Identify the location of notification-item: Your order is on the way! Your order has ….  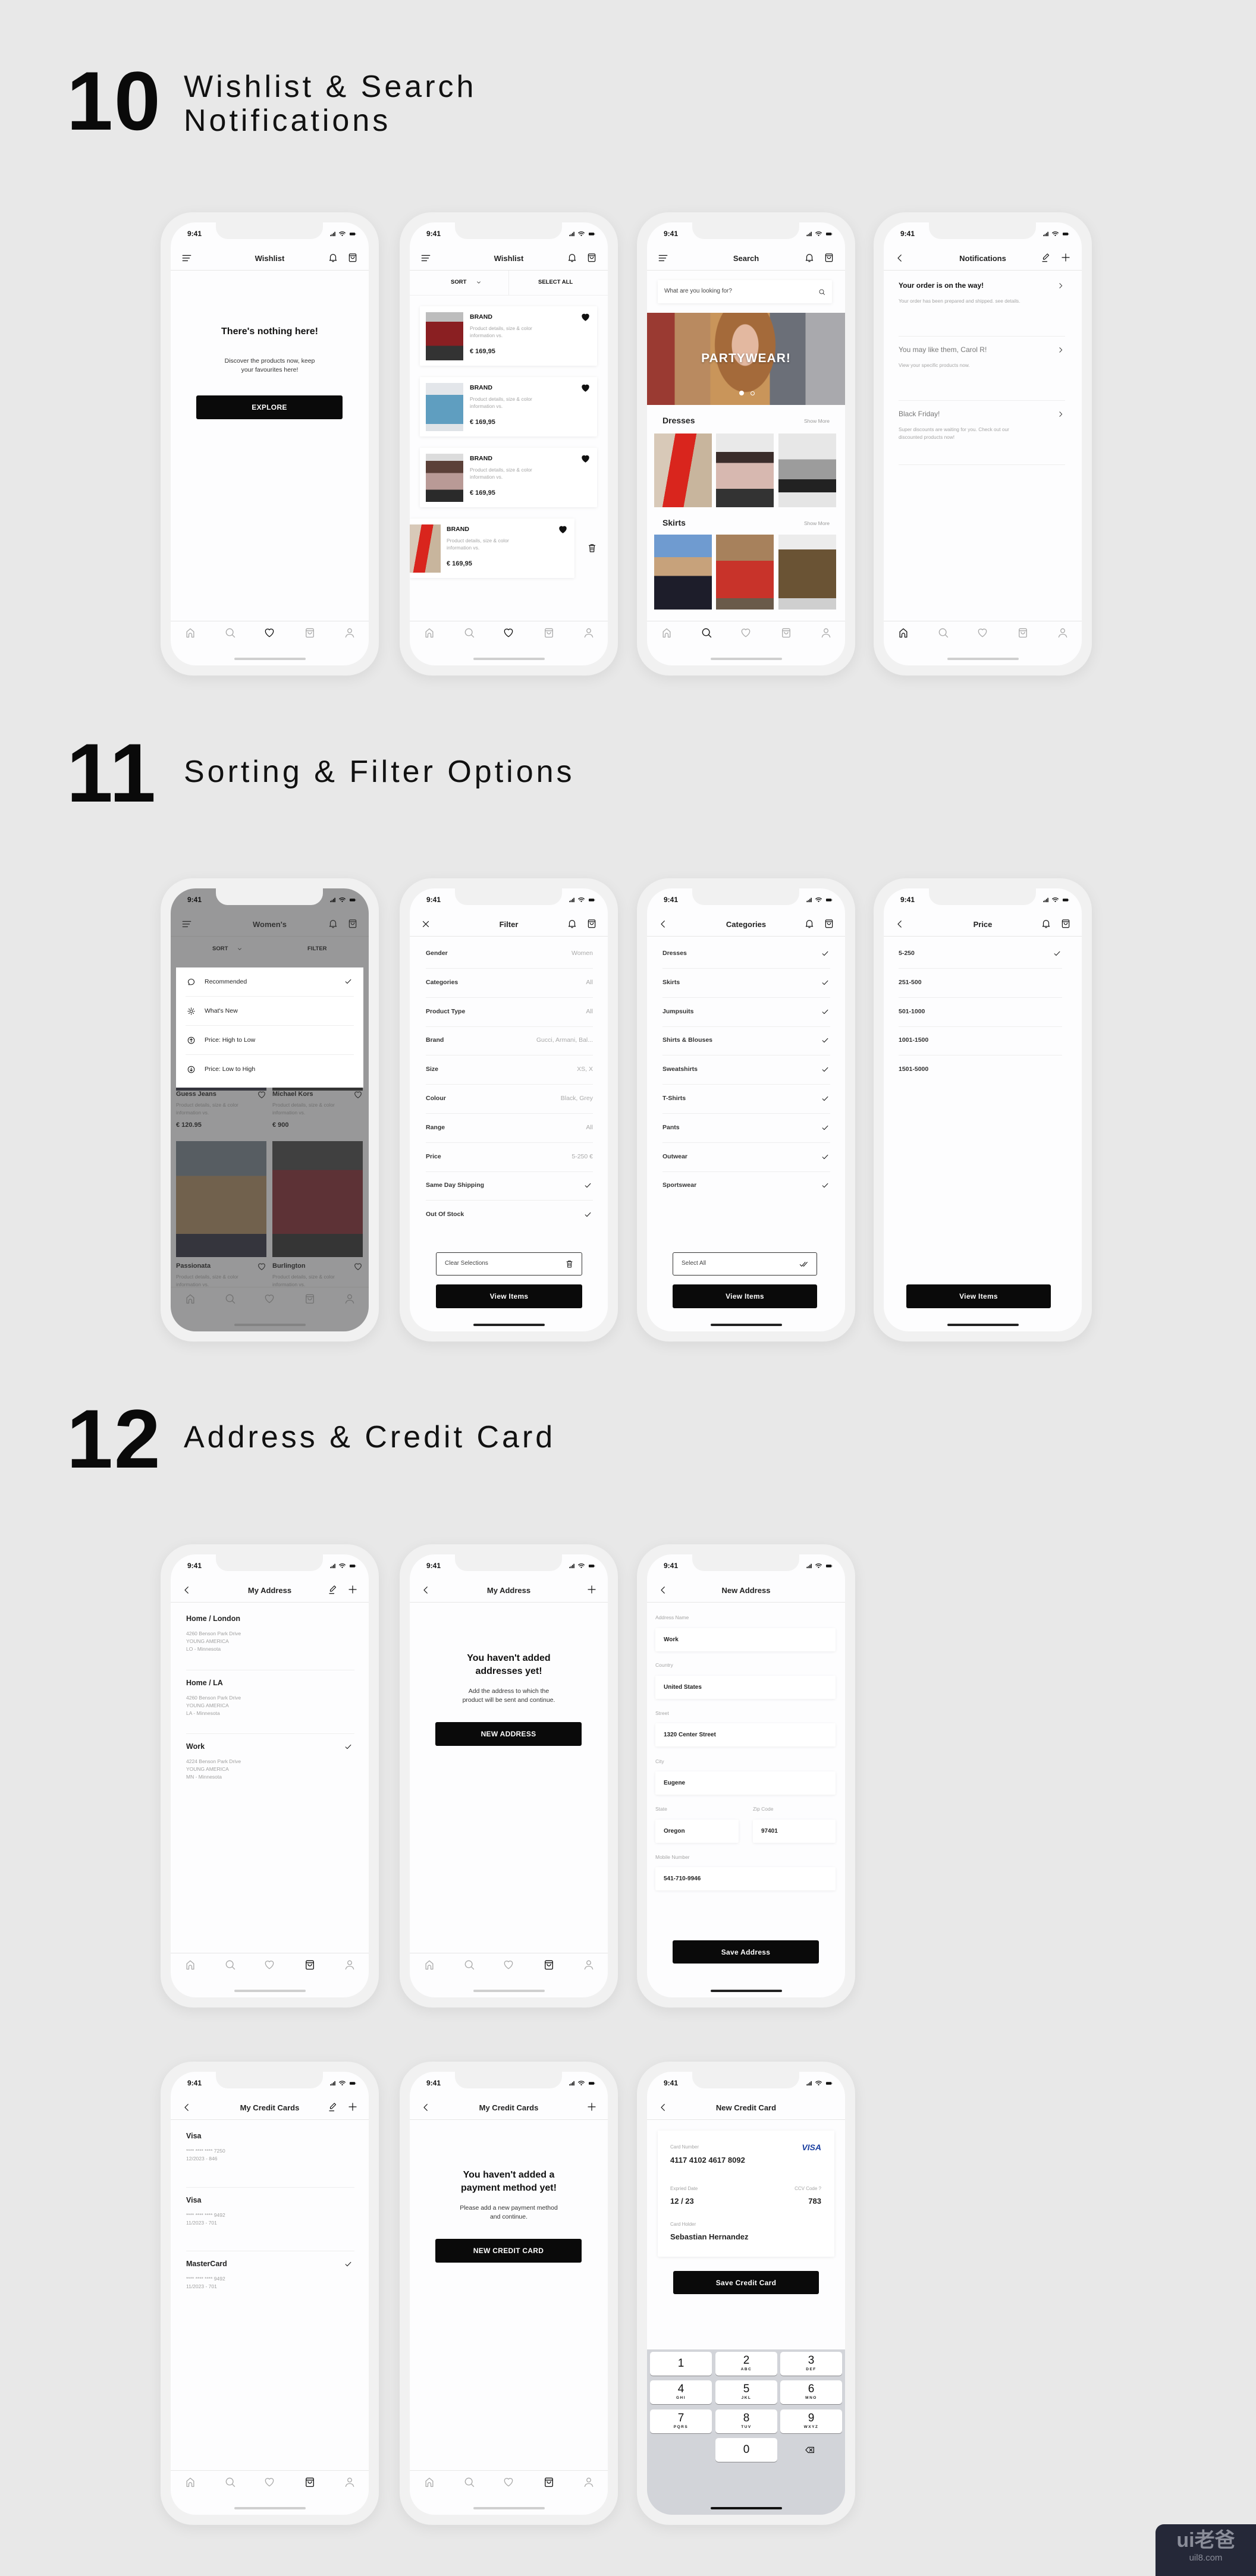
(982, 308).